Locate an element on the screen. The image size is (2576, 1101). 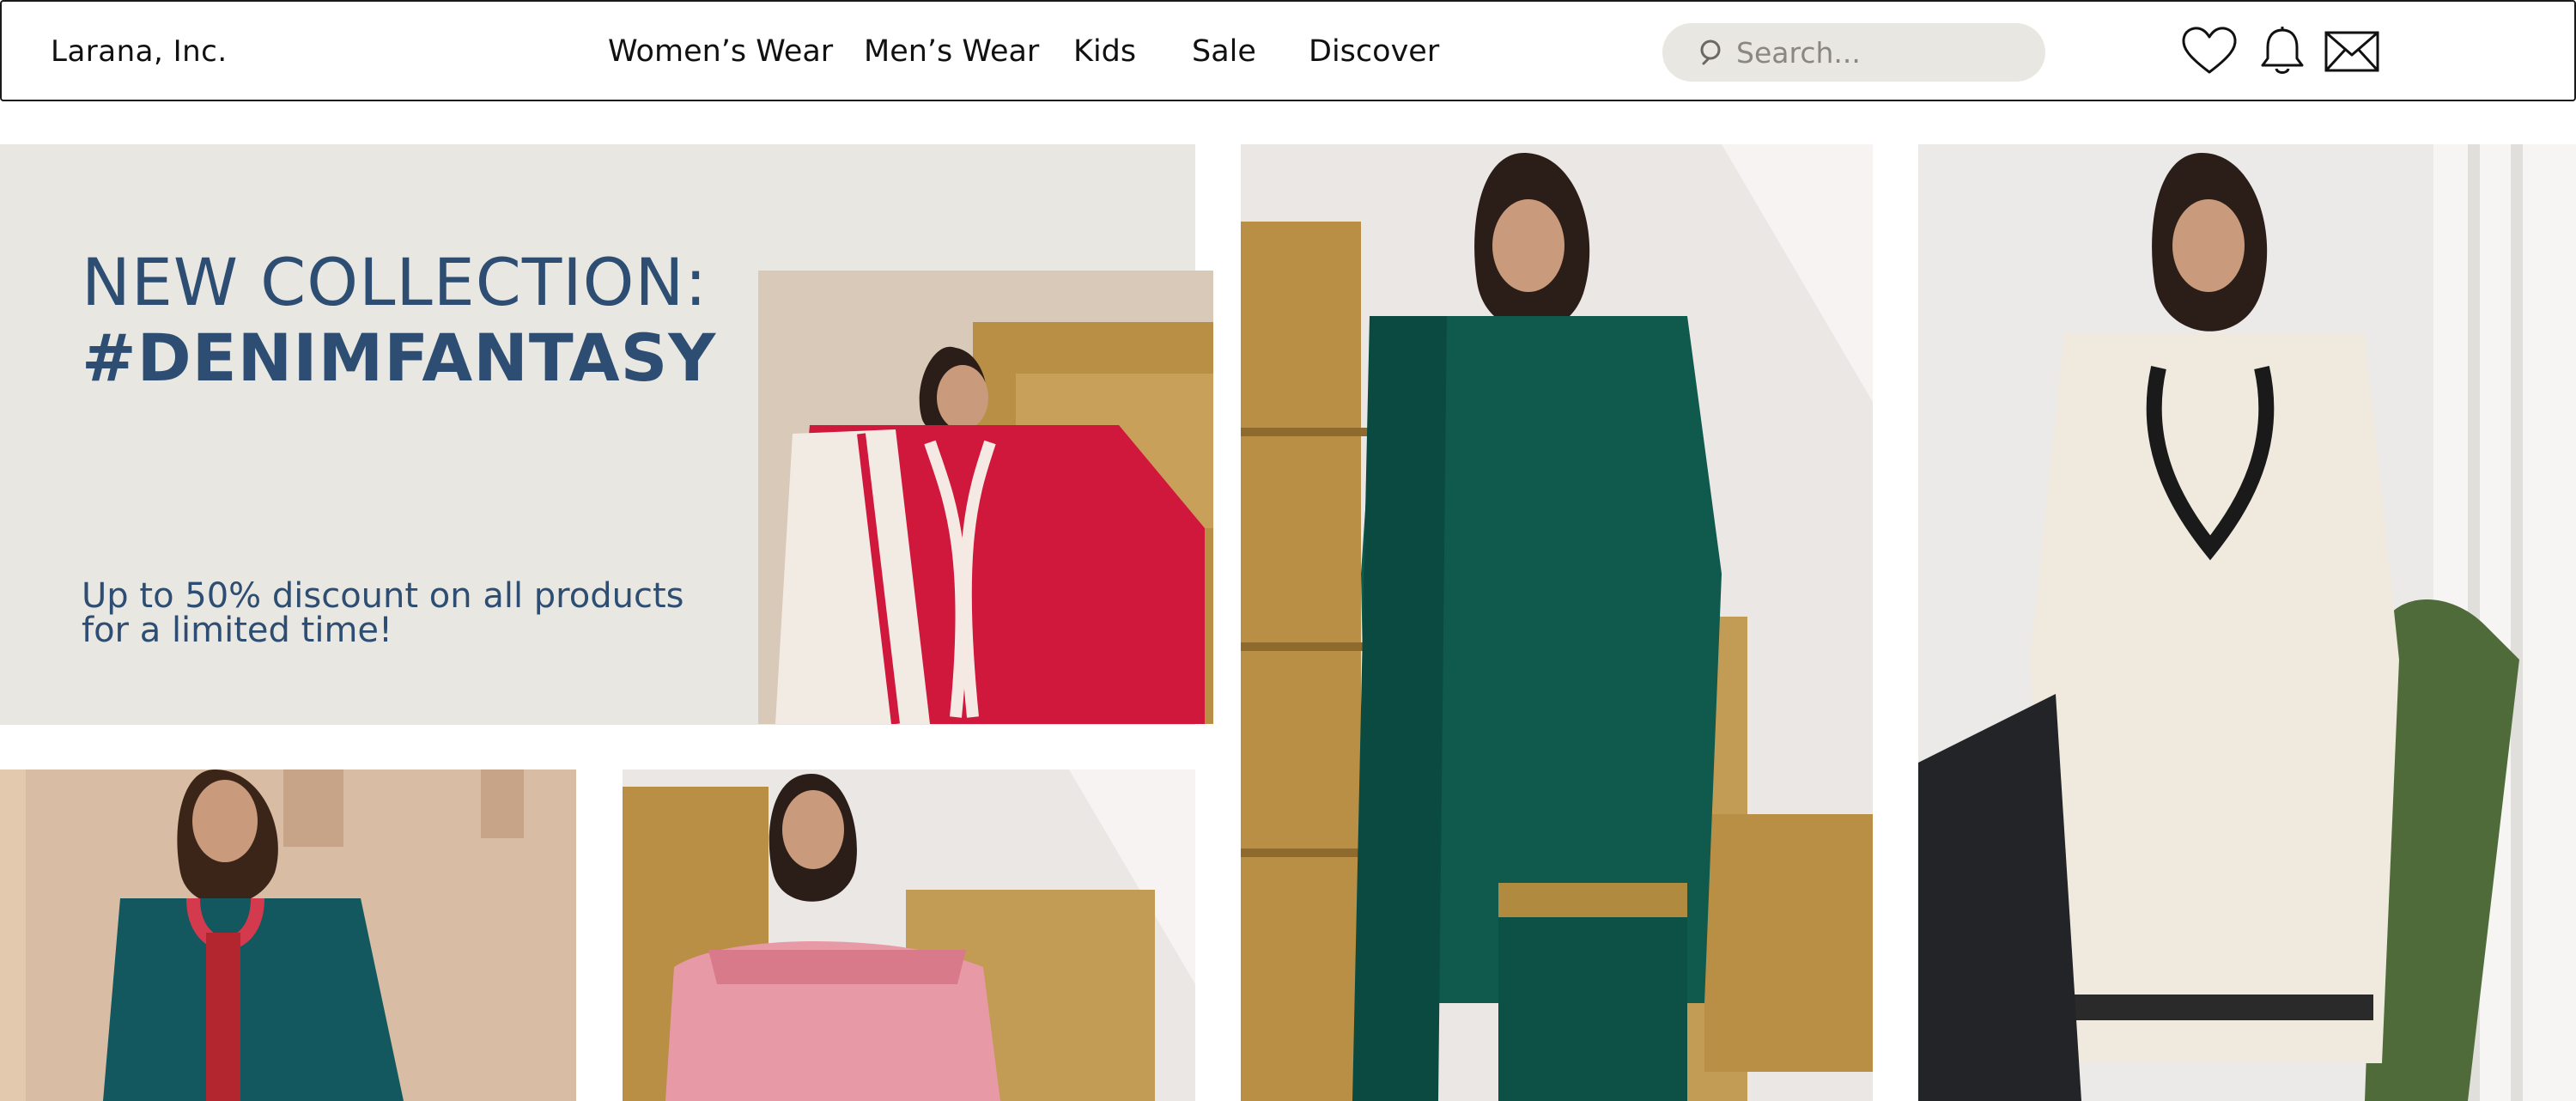
product-teal-image is located at coordinates (288, 935).